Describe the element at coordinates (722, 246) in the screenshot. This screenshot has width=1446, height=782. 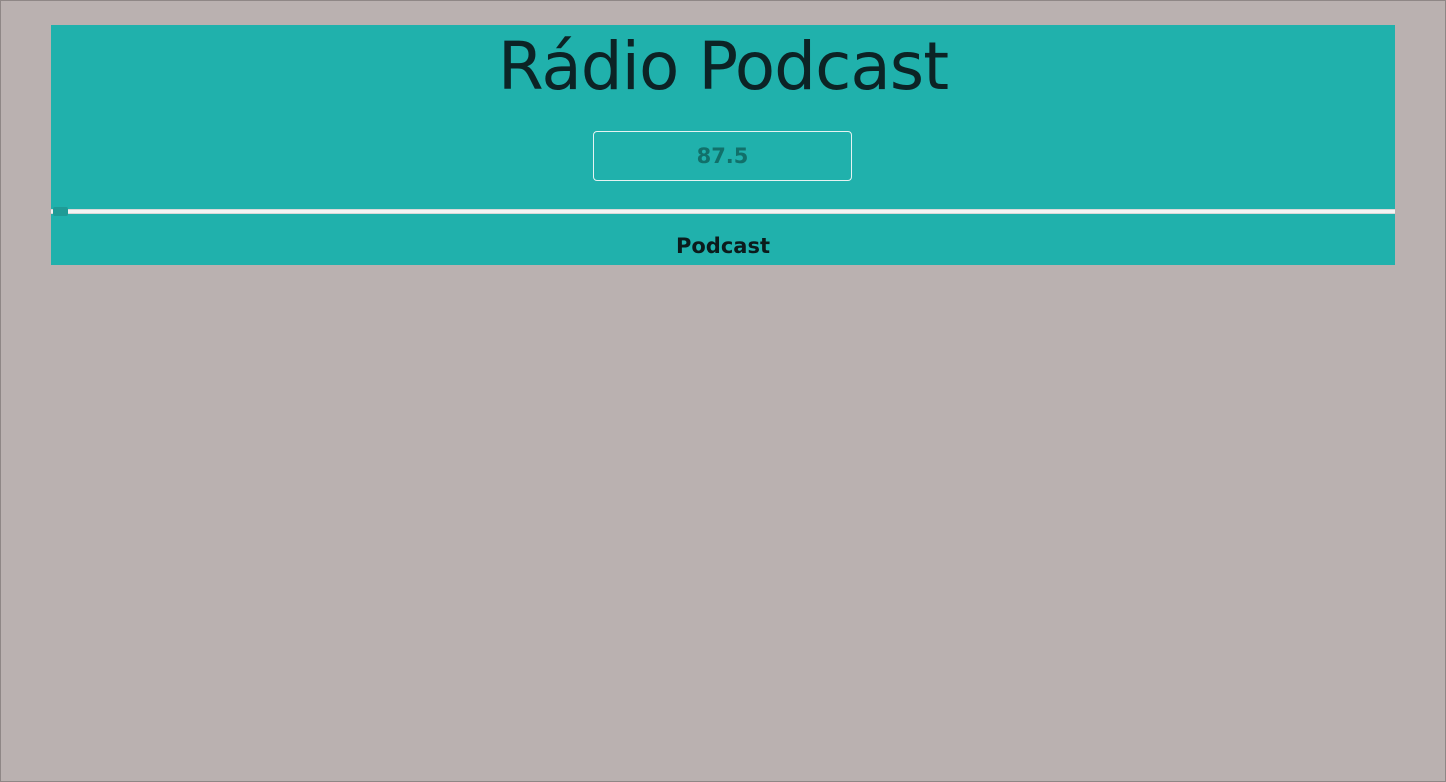
I see `station-label: Podcast` at that location.